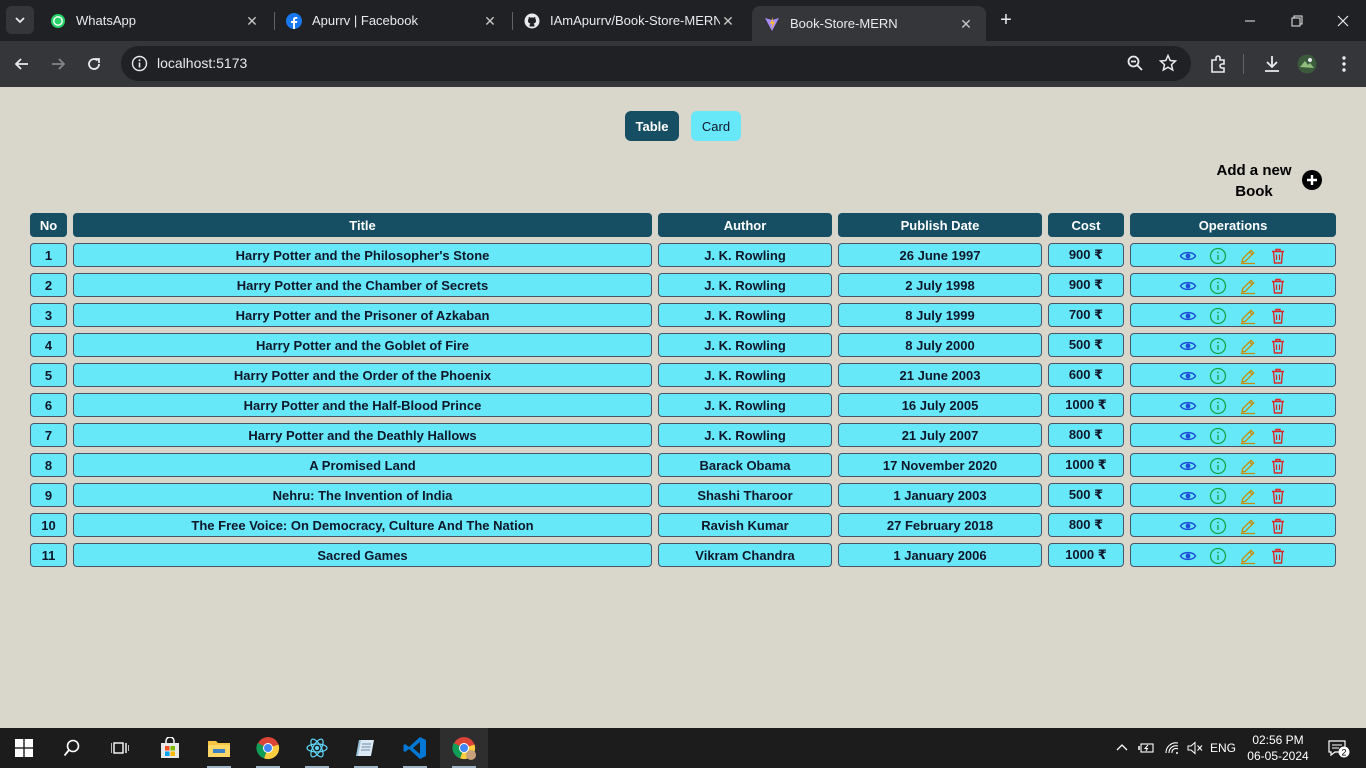 The width and height of the screenshot is (1366, 768). I want to click on profile-avatar-icon, so click(1307, 64).